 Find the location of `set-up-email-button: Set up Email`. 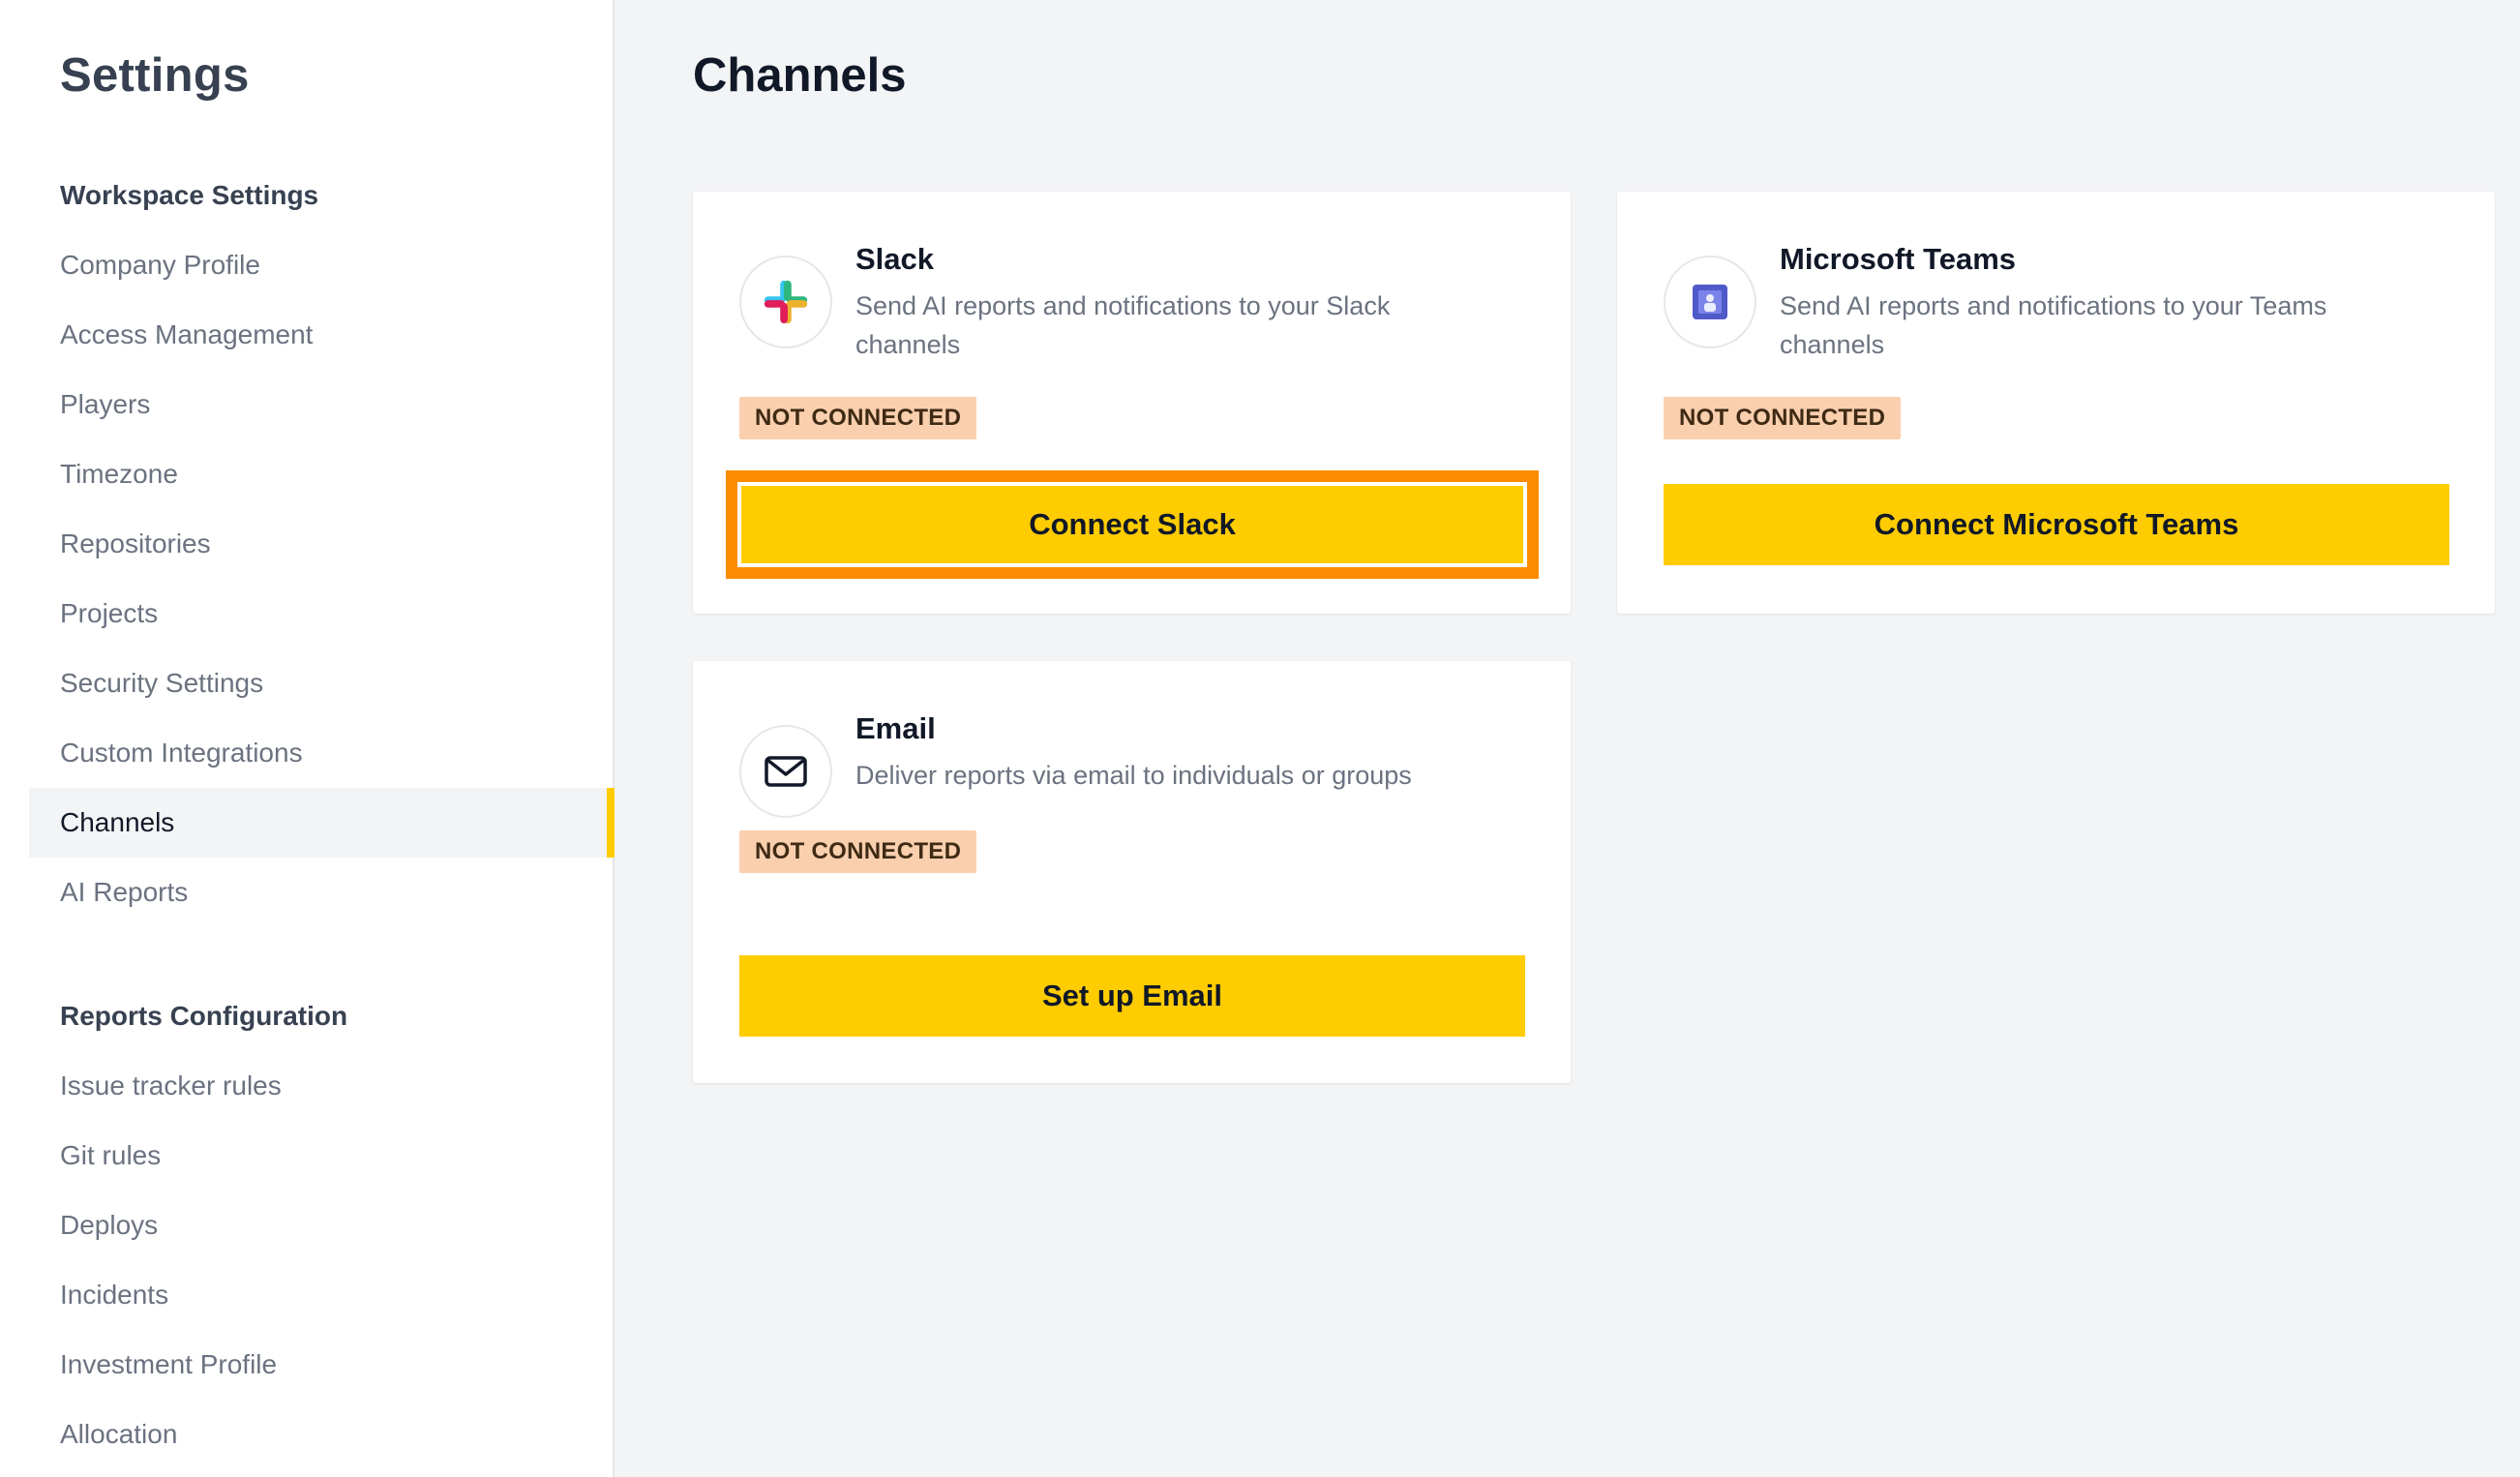

set-up-email-button: Set up Email is located at coordinates (1132, 996).